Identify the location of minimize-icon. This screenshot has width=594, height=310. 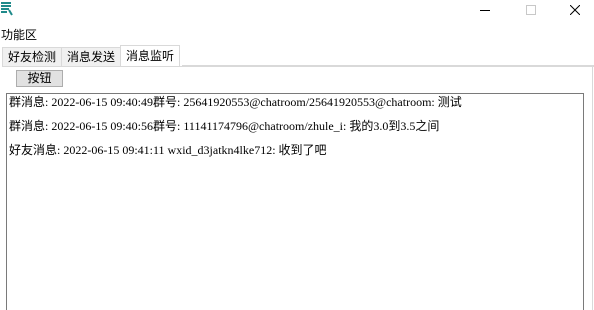
(485, 10).